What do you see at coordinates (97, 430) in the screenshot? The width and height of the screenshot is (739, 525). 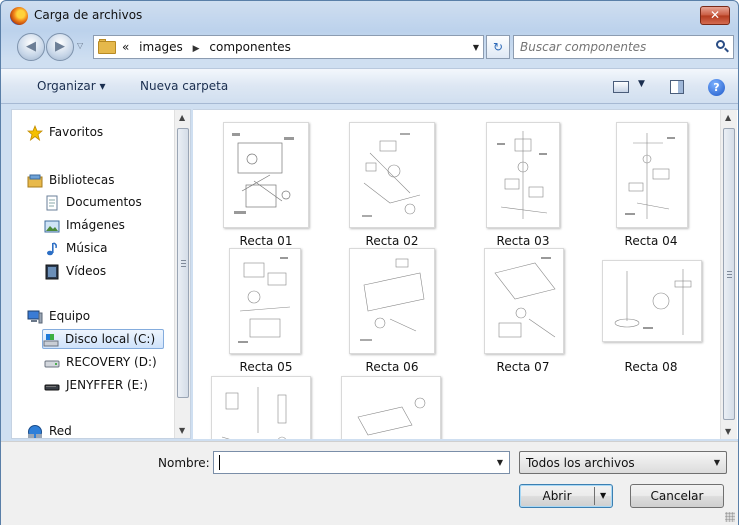 I see `nav-network: Red` at bounding box center [97, 430].